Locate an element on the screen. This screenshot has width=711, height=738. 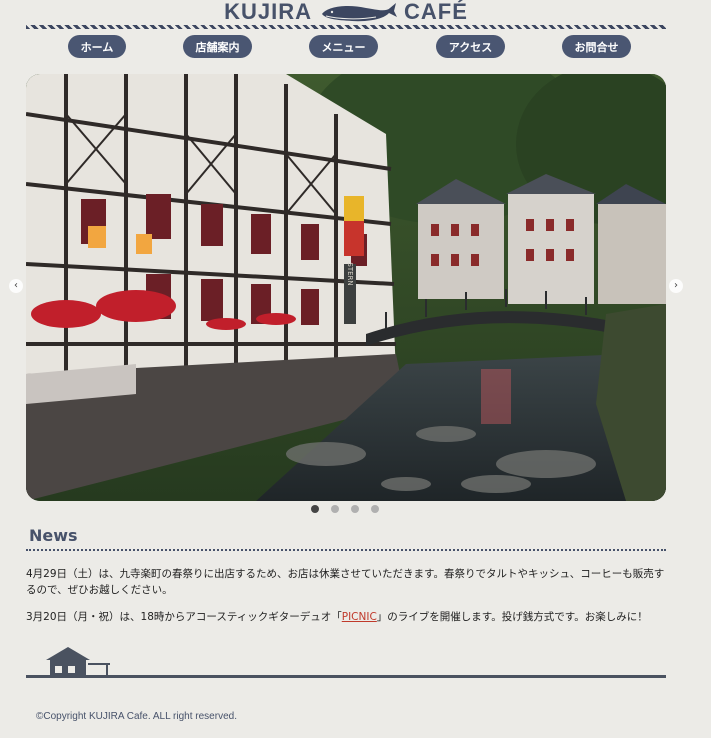
logo-text-right: CAFÉ is located at coordinates (436, 12).